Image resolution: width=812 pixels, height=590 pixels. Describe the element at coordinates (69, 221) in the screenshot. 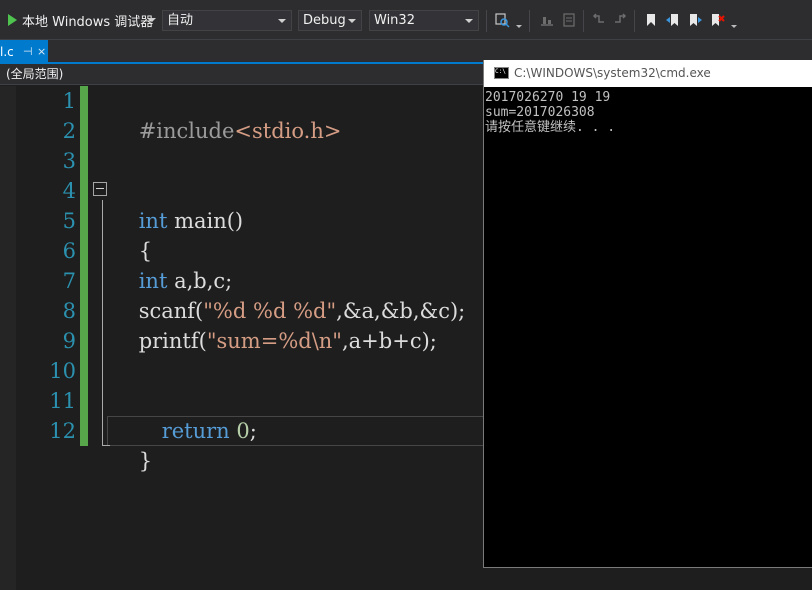

I see `line-number: 5` at that location.